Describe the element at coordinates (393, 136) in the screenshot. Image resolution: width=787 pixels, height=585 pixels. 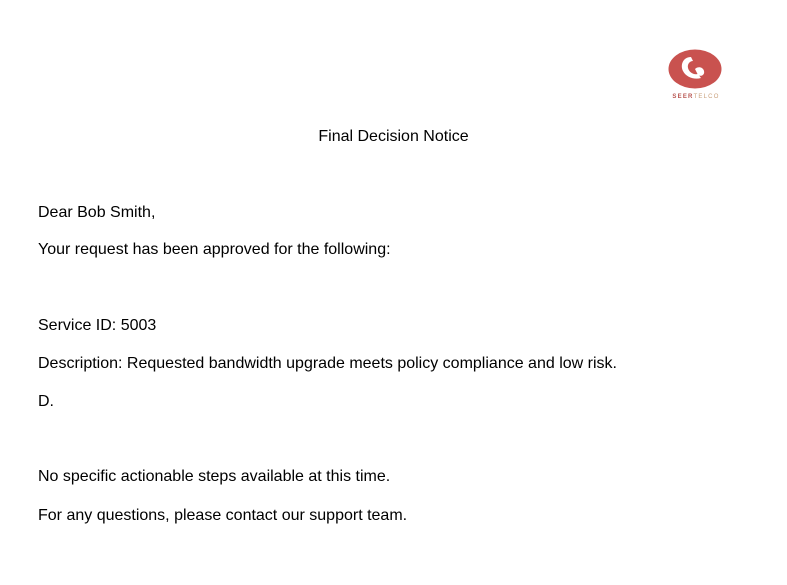
I see `notice-title: Final Decision Notice` at that location.